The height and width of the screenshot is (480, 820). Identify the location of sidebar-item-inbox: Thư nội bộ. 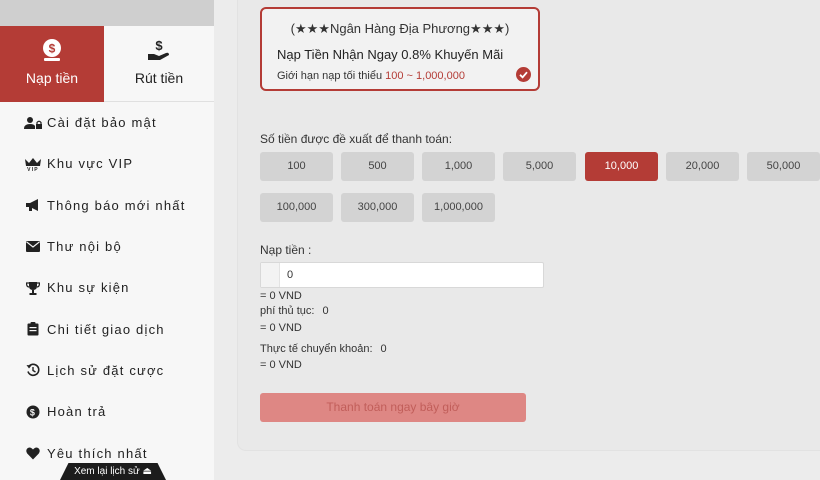
(107, 246).